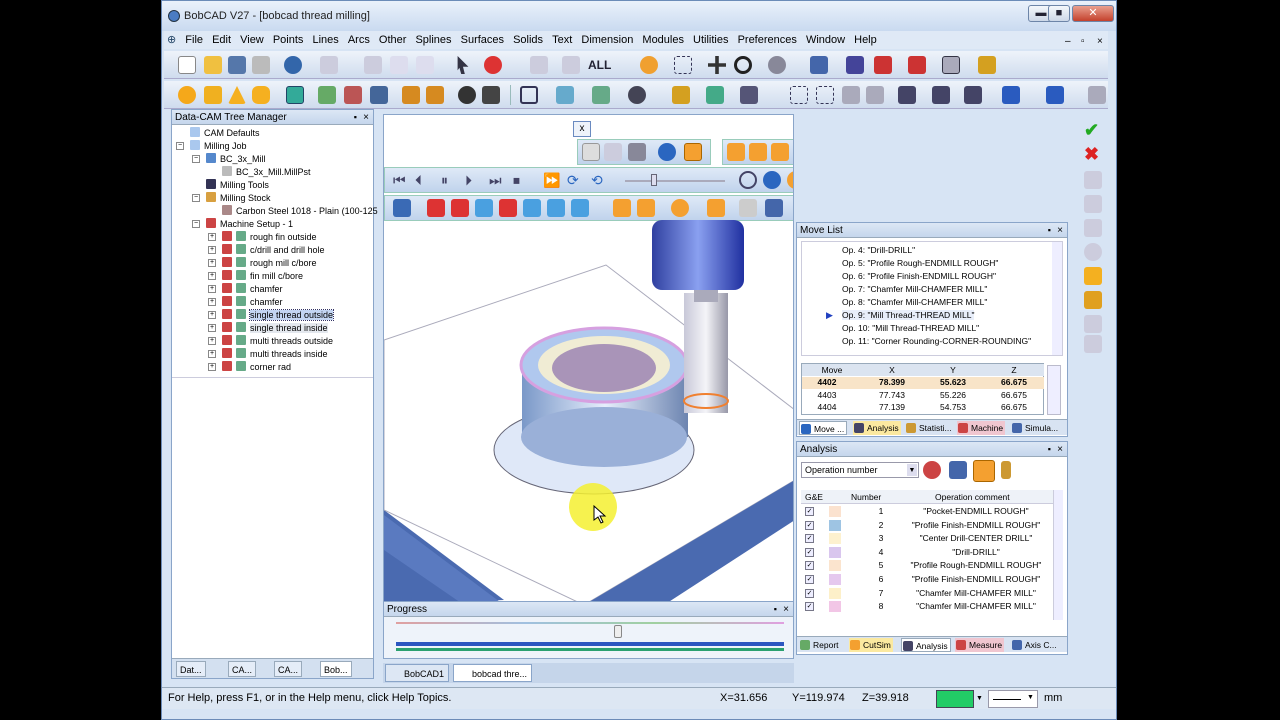 Image resolution: width=1280 pixels, height=720 pixels. Describe the element at coordinates (1013, 699) in the screenshot. I see `line-style-dropdown: ▼` at that location.